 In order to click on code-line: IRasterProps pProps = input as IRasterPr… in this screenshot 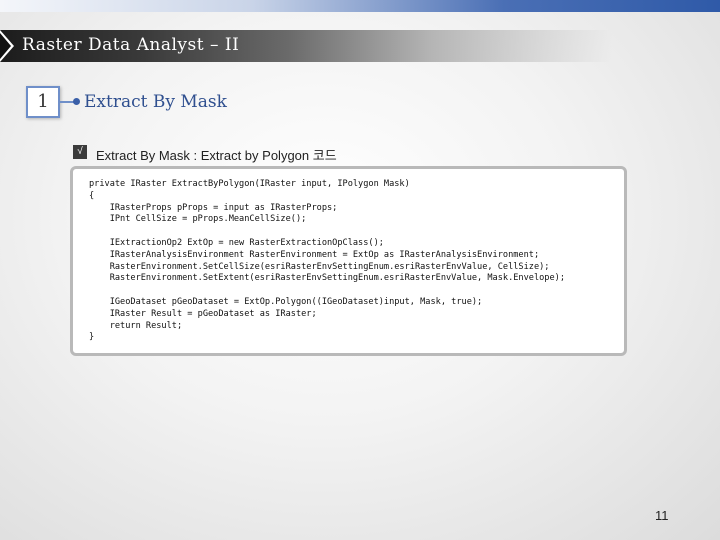, I will do `click(213, 207)`.